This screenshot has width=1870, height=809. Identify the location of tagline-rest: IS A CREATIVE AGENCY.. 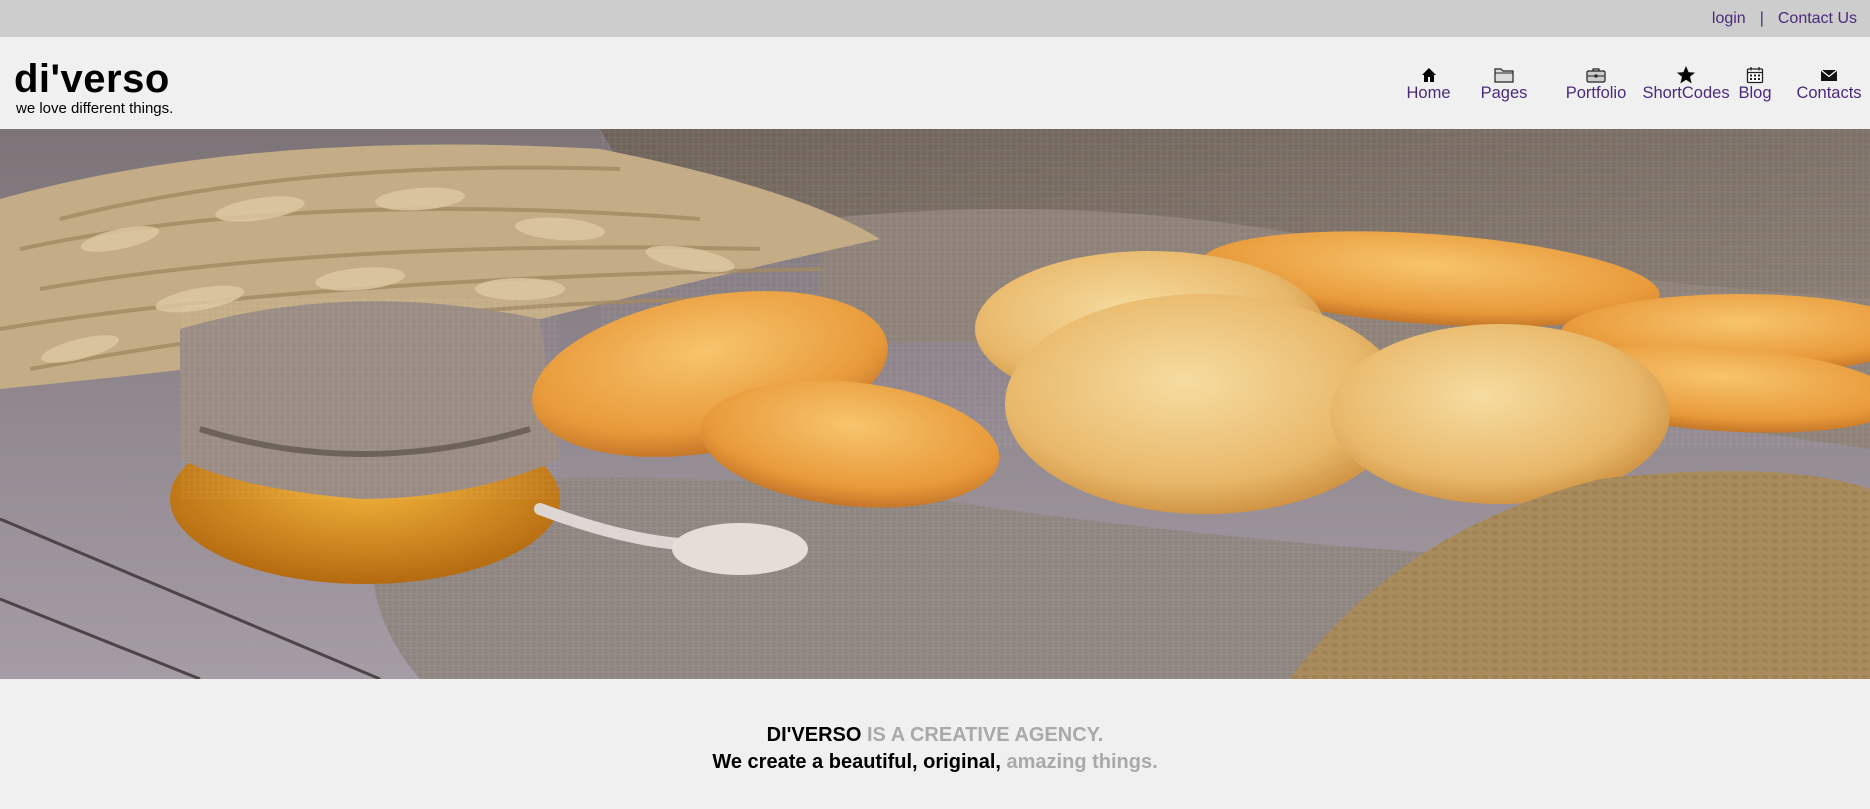
(985, 735).